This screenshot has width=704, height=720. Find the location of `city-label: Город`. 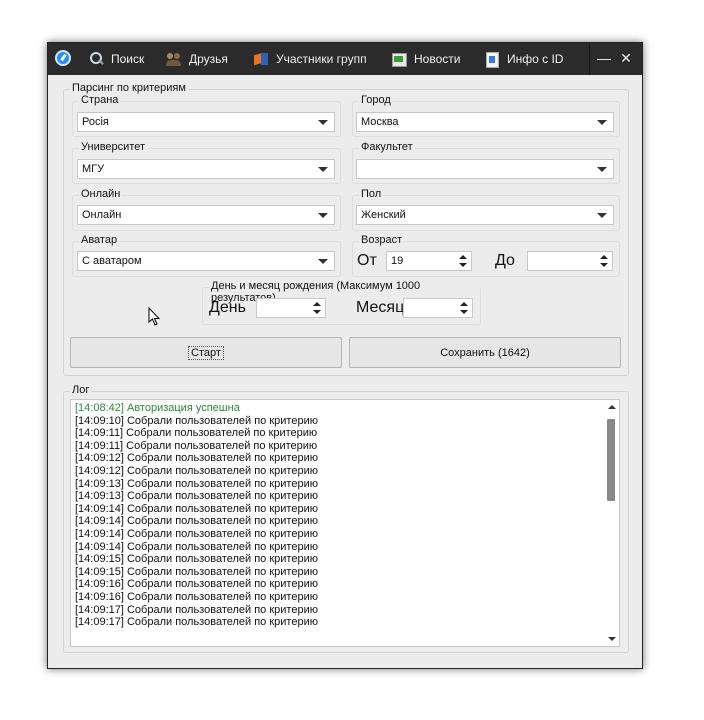

city-label: Город is located at coordinates (376, 100).